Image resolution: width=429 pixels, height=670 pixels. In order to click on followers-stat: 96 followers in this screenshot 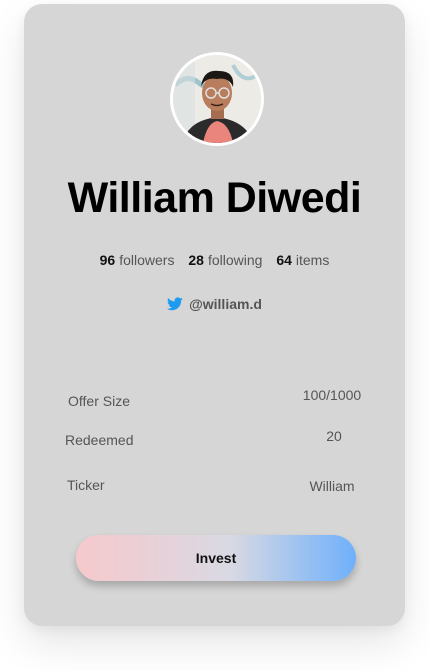, I will do `click(137, 260)`.